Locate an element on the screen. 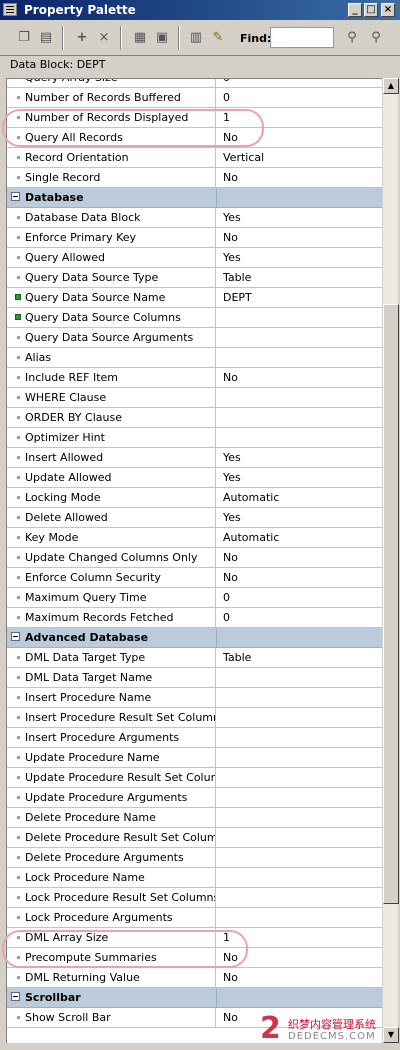 The width and height of the screenshot is (400, 1050). property-row: Lock Procedure Result Set Columns is located at coordinates (194, 898).